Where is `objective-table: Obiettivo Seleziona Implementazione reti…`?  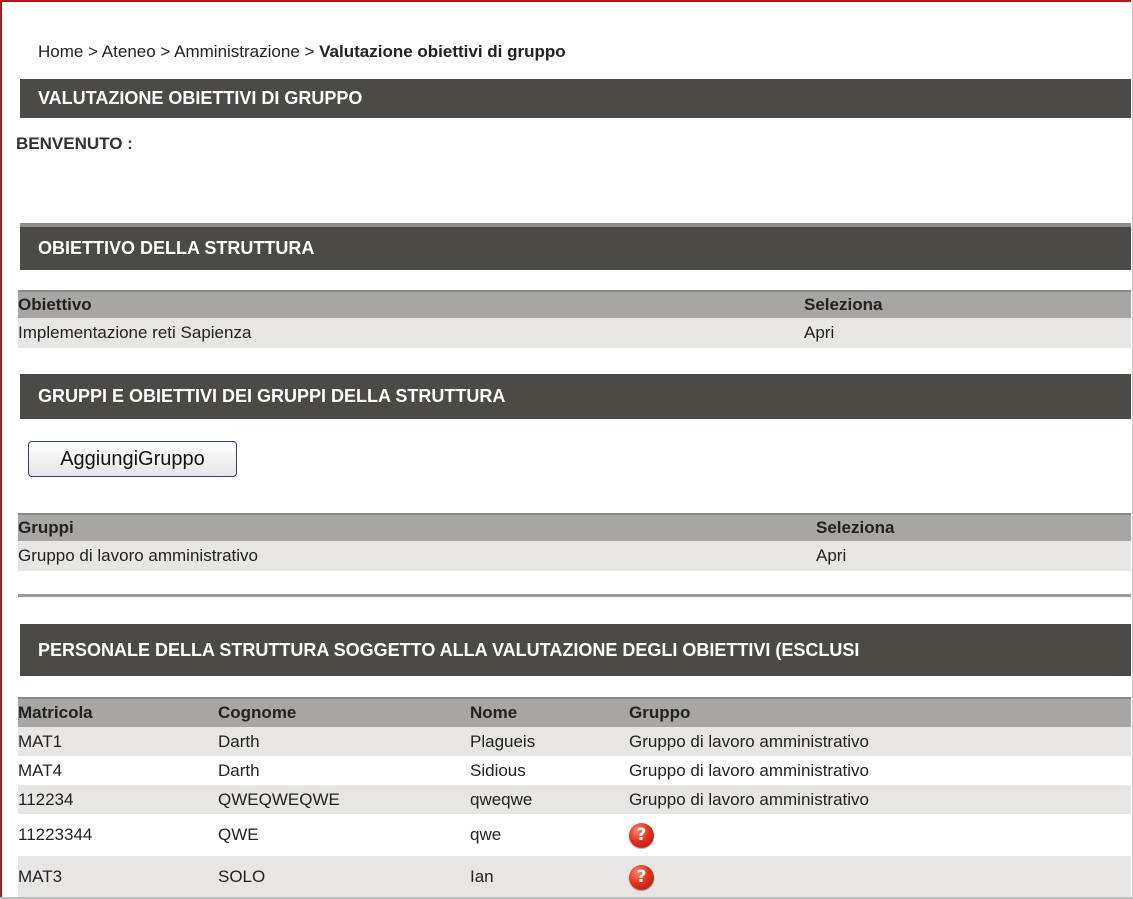 objective-table: Obiettivo Seleziona Implementazione reti… is located at coordinates (574, 319).